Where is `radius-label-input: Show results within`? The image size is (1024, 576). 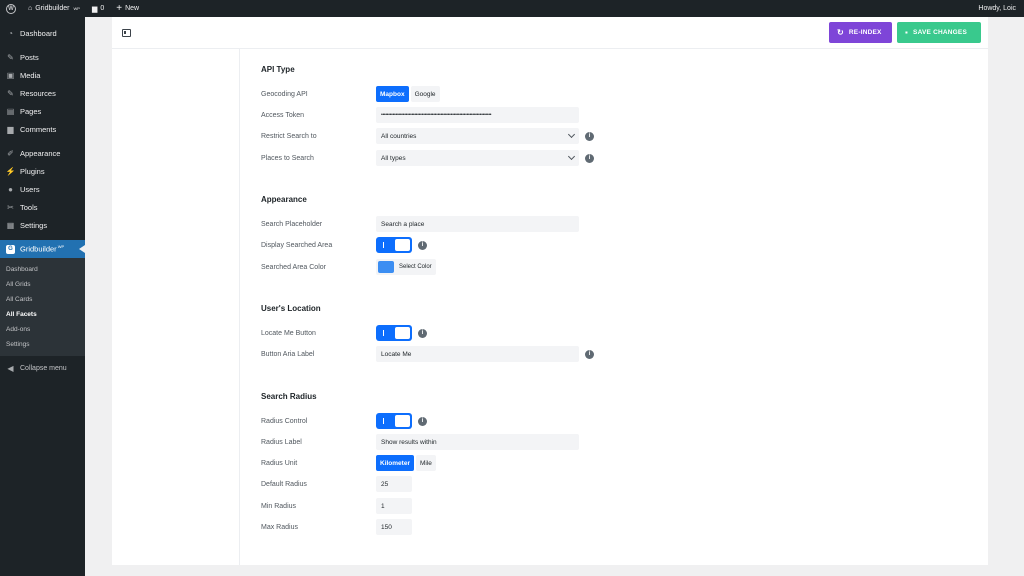 radius-label-input: Show results within is located at coordinates (477, 442).